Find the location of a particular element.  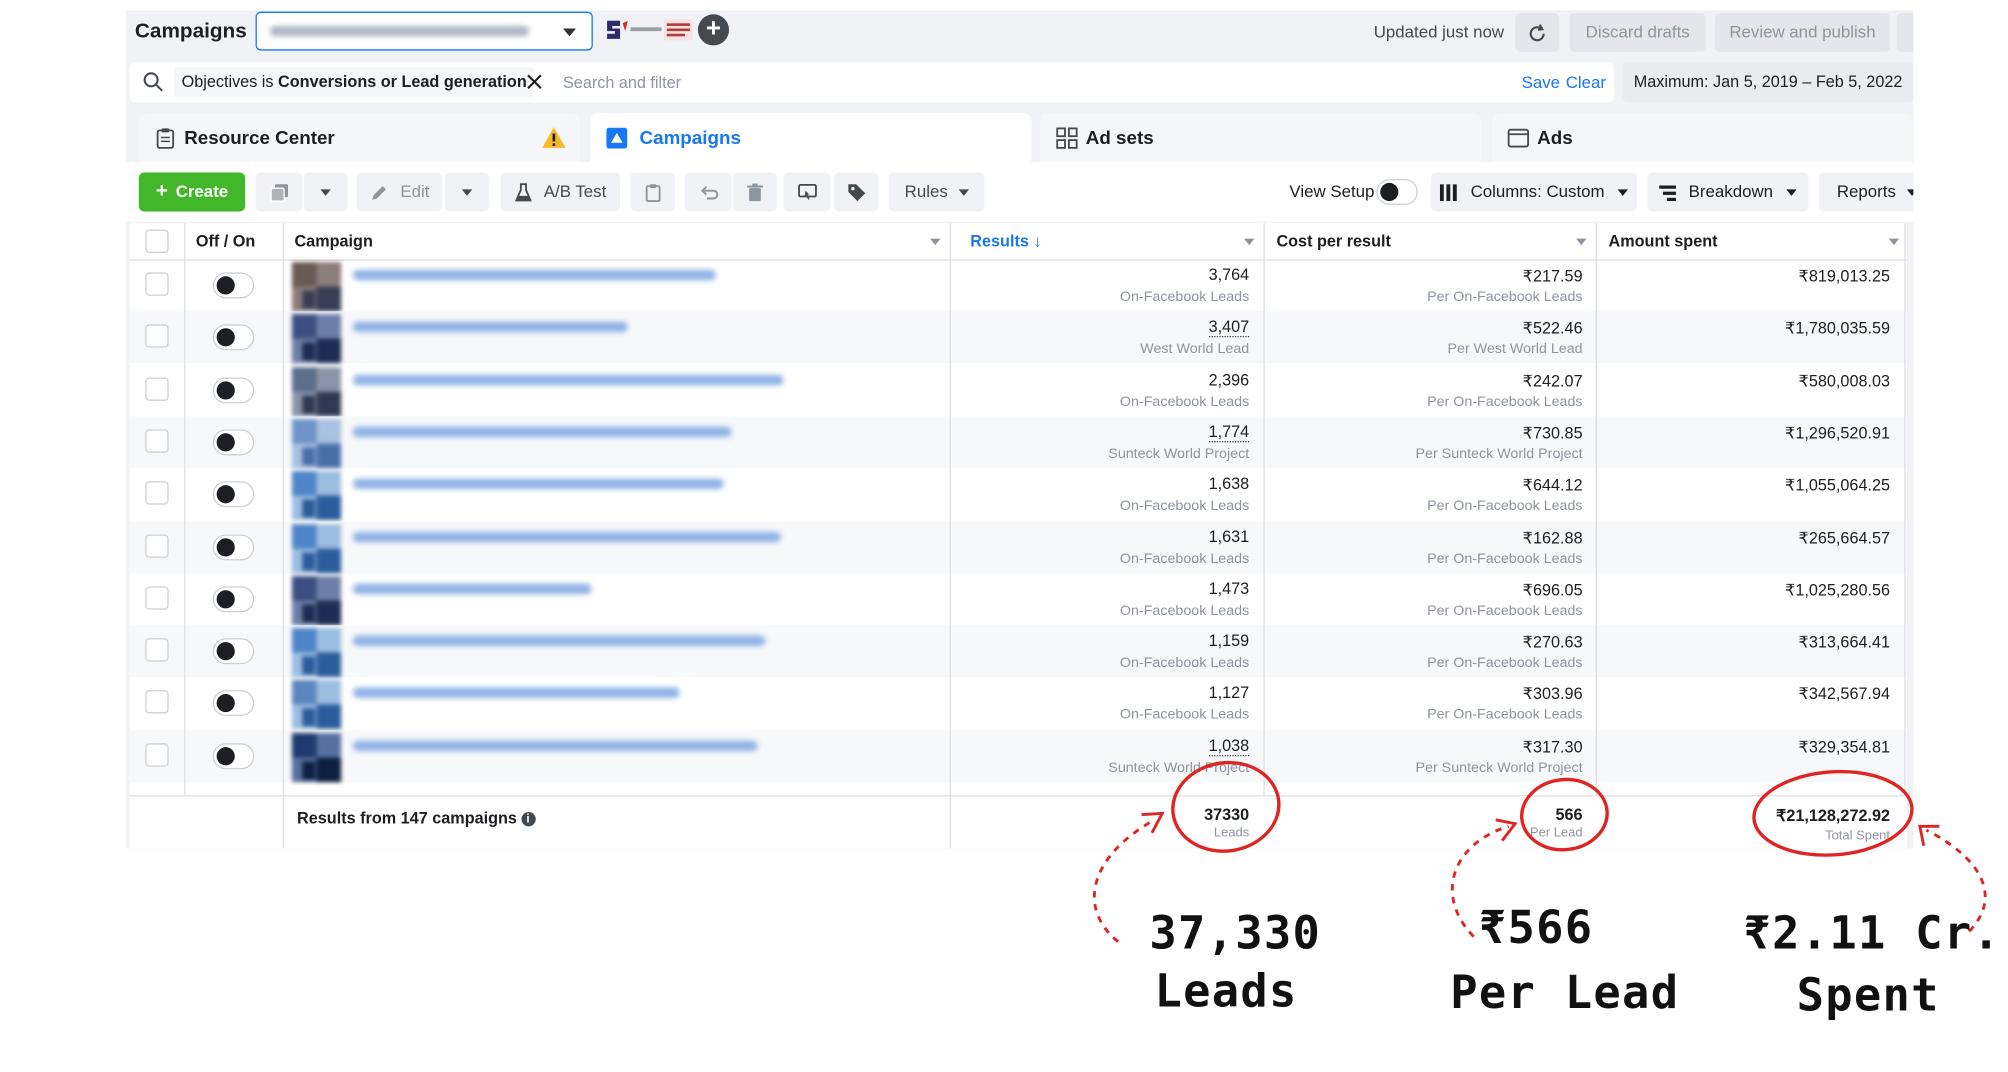

cost-total: 566 is located at coordinates (1569, 814).